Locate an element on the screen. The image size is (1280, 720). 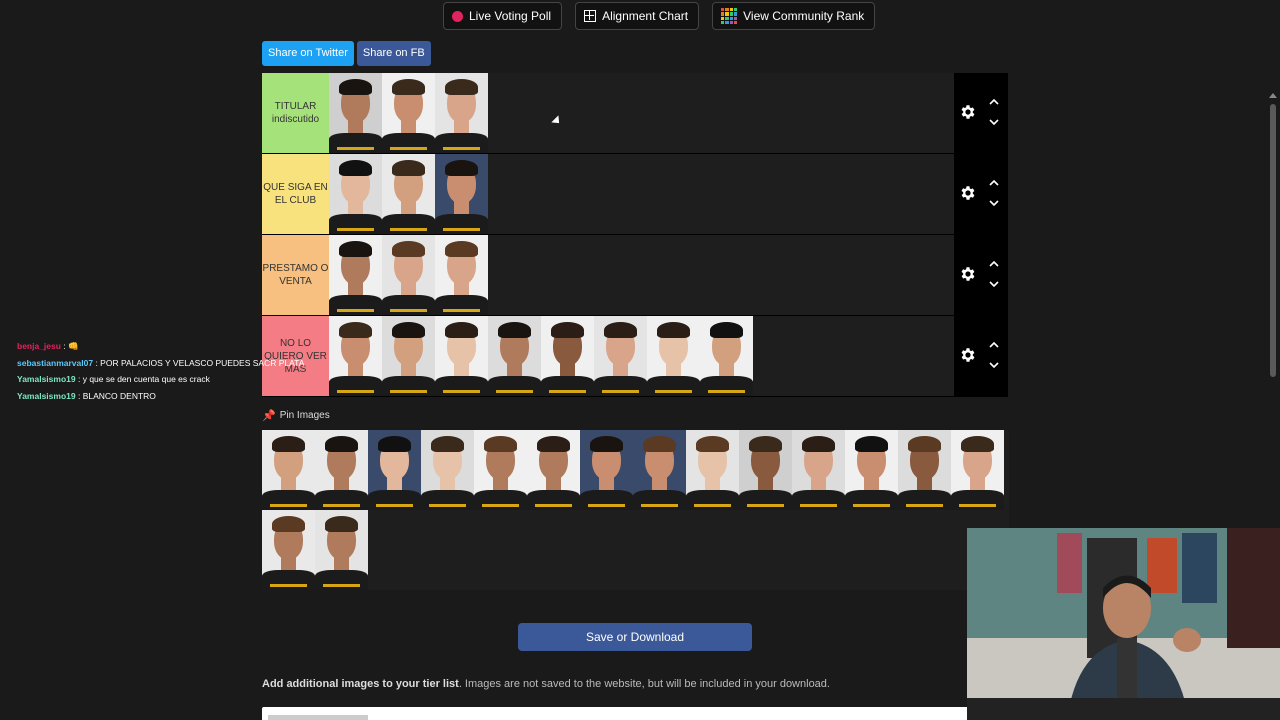
grid-icon is located at coordinates (590, 16).